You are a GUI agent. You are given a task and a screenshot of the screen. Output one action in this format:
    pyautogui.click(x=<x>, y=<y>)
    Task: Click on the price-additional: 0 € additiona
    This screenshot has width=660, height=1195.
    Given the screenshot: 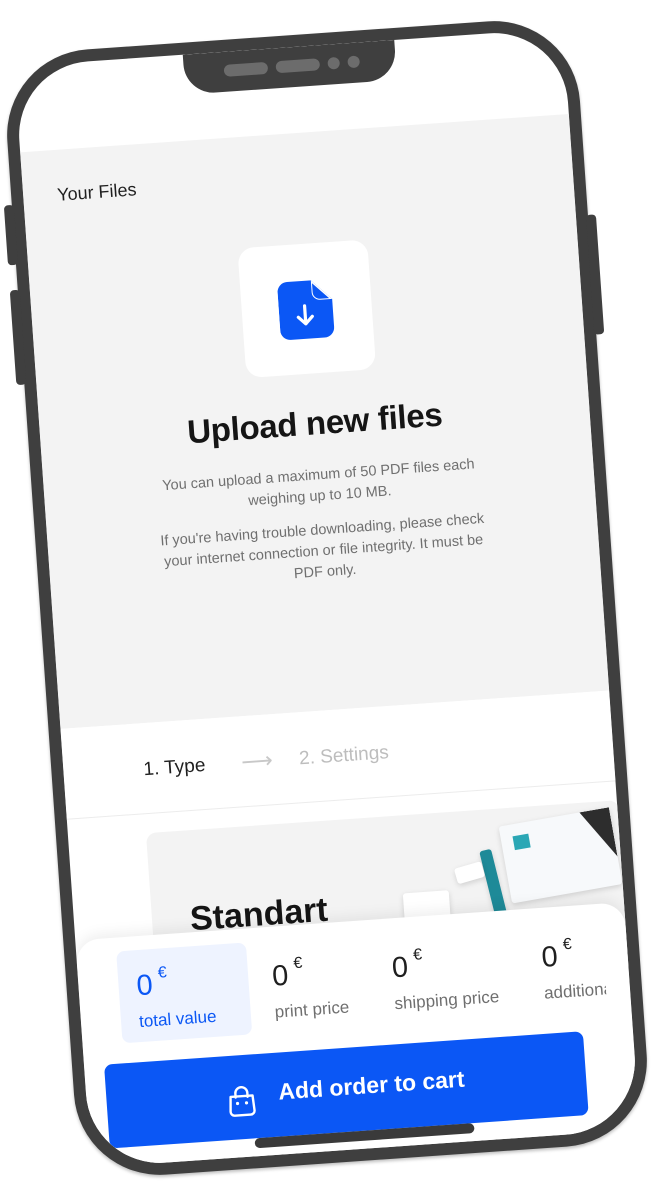 What is the action you would take?
    pyautogui.click(x=564, y=966)
    